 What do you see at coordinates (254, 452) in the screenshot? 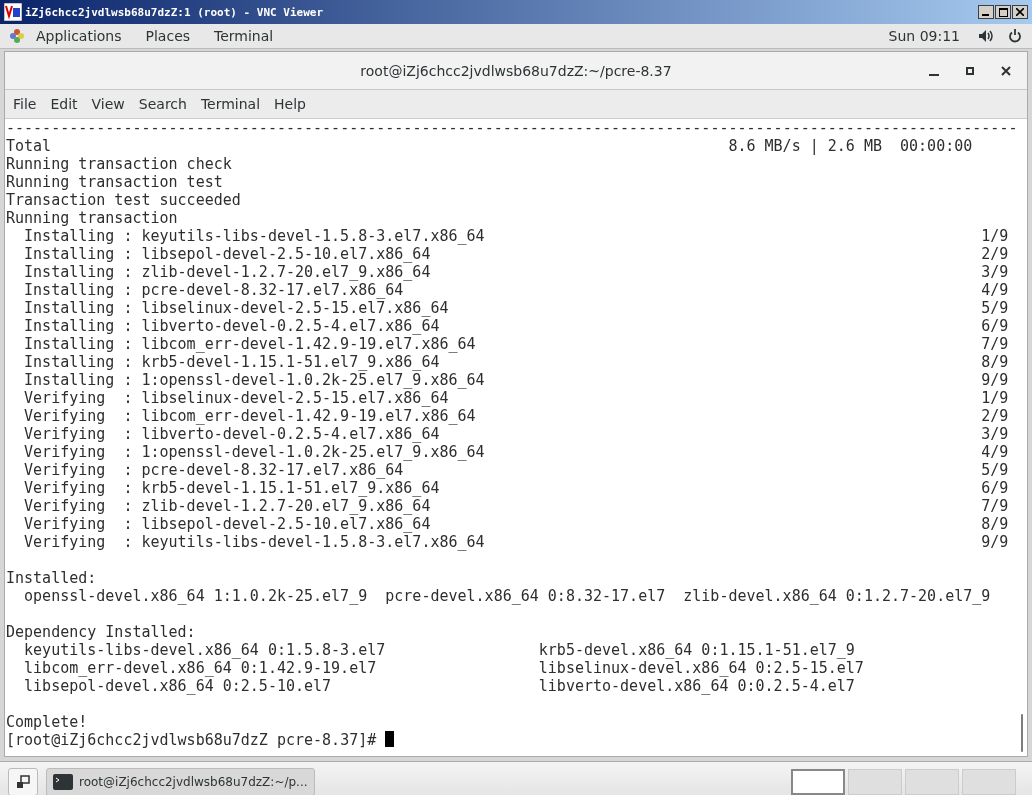
I see `package-step: Verifying : 1:openssl-devel-1.0.2k-25.el7_9.x86_64` at bounding box center [254, 452].